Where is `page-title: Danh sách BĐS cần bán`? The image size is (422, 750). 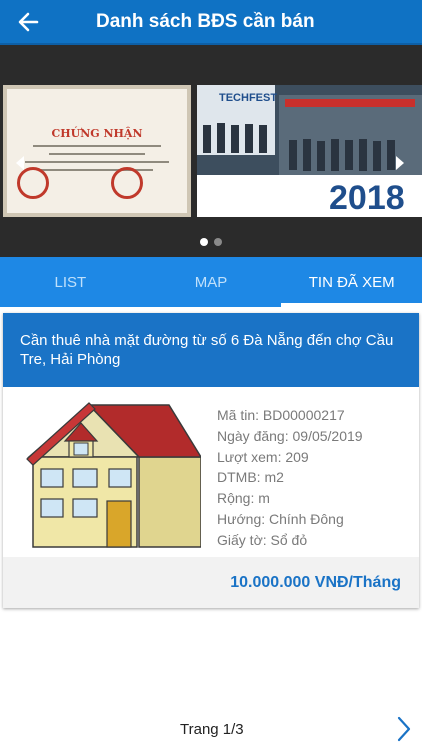
page-title: Danh sách BĐS cần bán is located at coordinates (205, 21).